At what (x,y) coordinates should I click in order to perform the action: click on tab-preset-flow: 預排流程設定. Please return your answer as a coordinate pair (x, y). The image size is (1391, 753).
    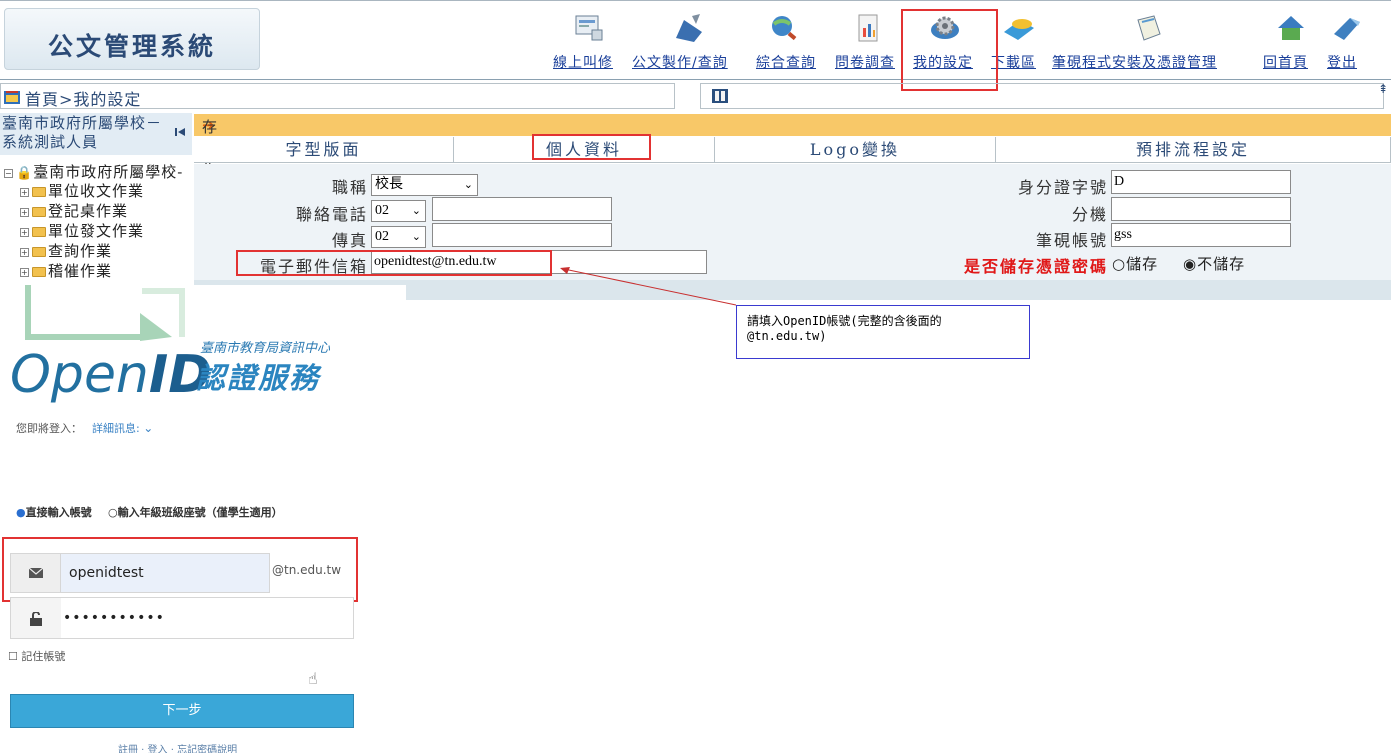
    Looking at the image, I should click on (1193, 150).